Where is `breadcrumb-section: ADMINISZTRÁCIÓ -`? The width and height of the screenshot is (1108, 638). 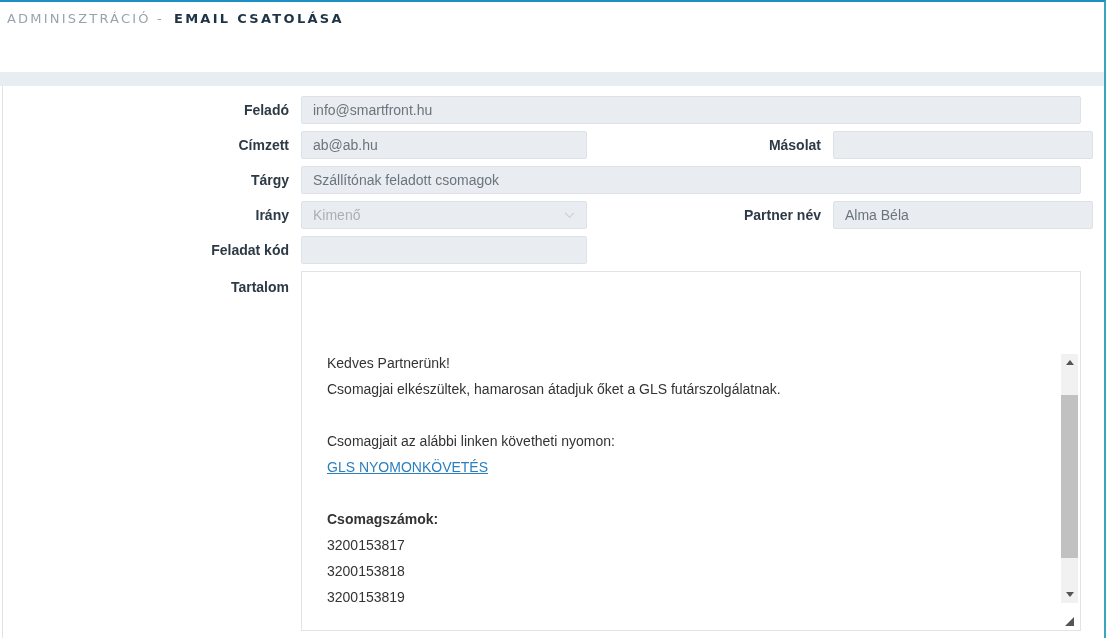
breadcrumb-section: ADMINISZTRÁCIÓ - is located at coordinates (85, 18).